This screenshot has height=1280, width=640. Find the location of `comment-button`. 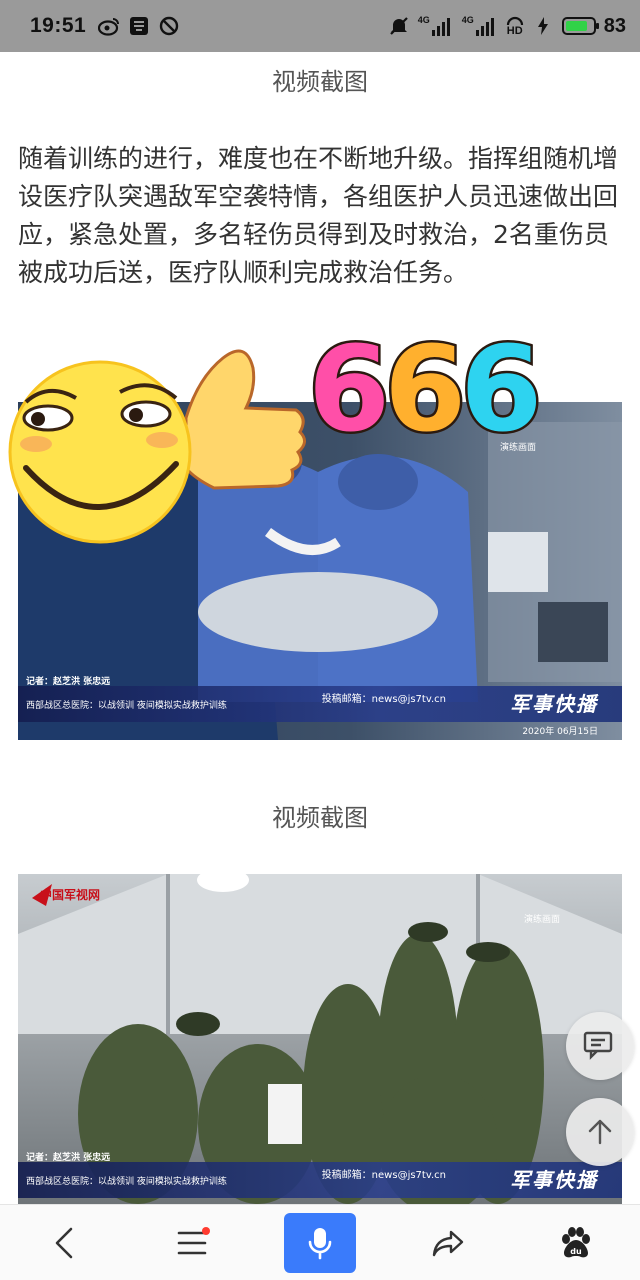

comment-button is located at coordinates (600, 1046).